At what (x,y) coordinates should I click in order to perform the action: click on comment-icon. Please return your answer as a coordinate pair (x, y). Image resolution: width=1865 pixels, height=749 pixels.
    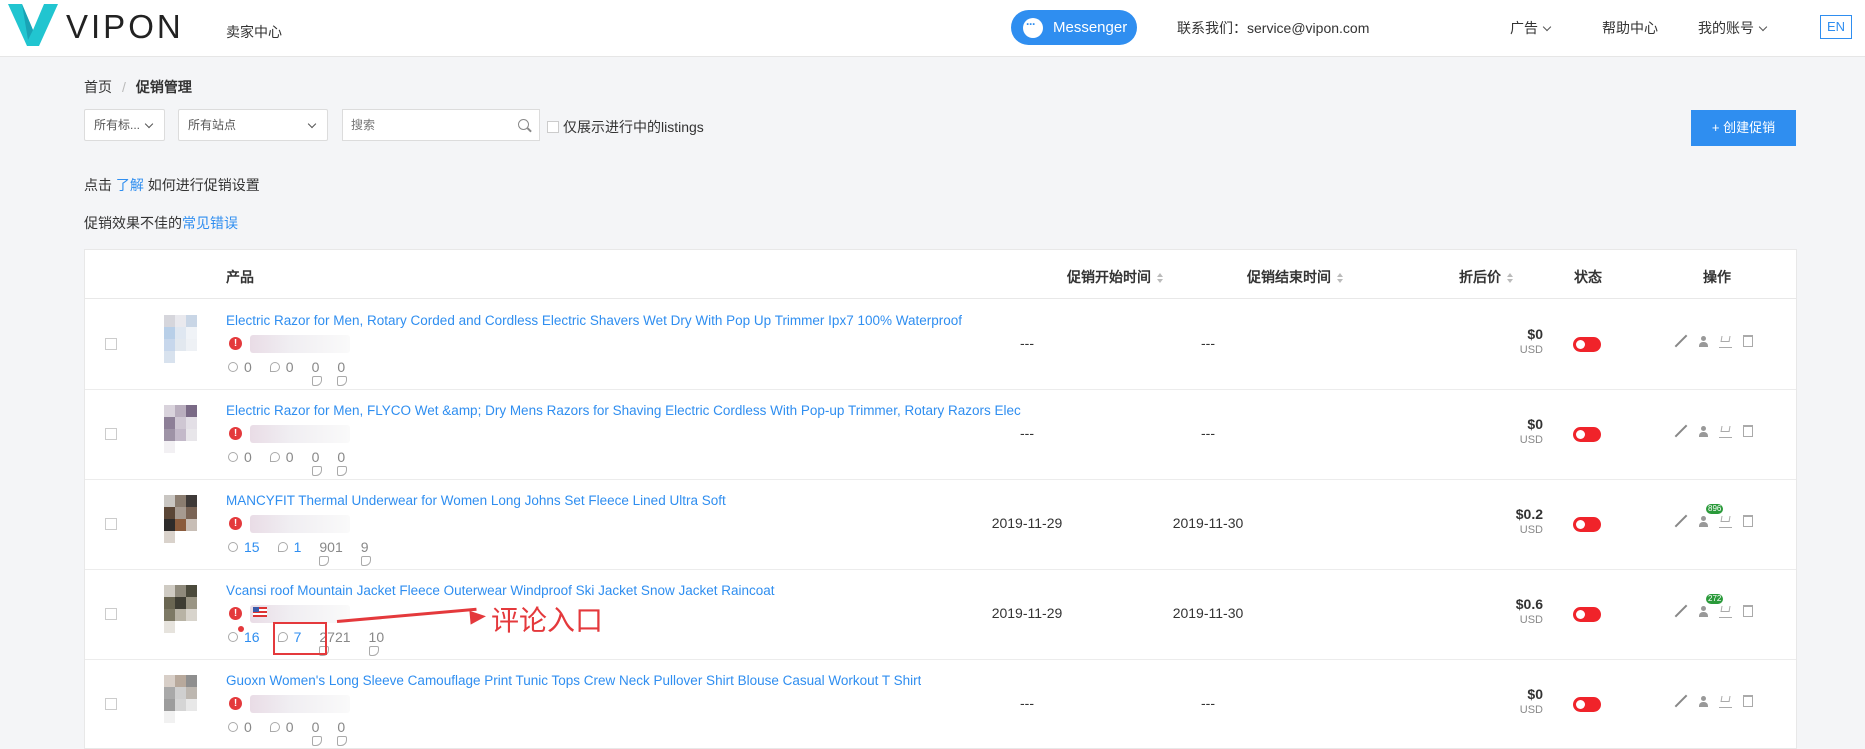
    Looking at the image, I should click on (282, 547).